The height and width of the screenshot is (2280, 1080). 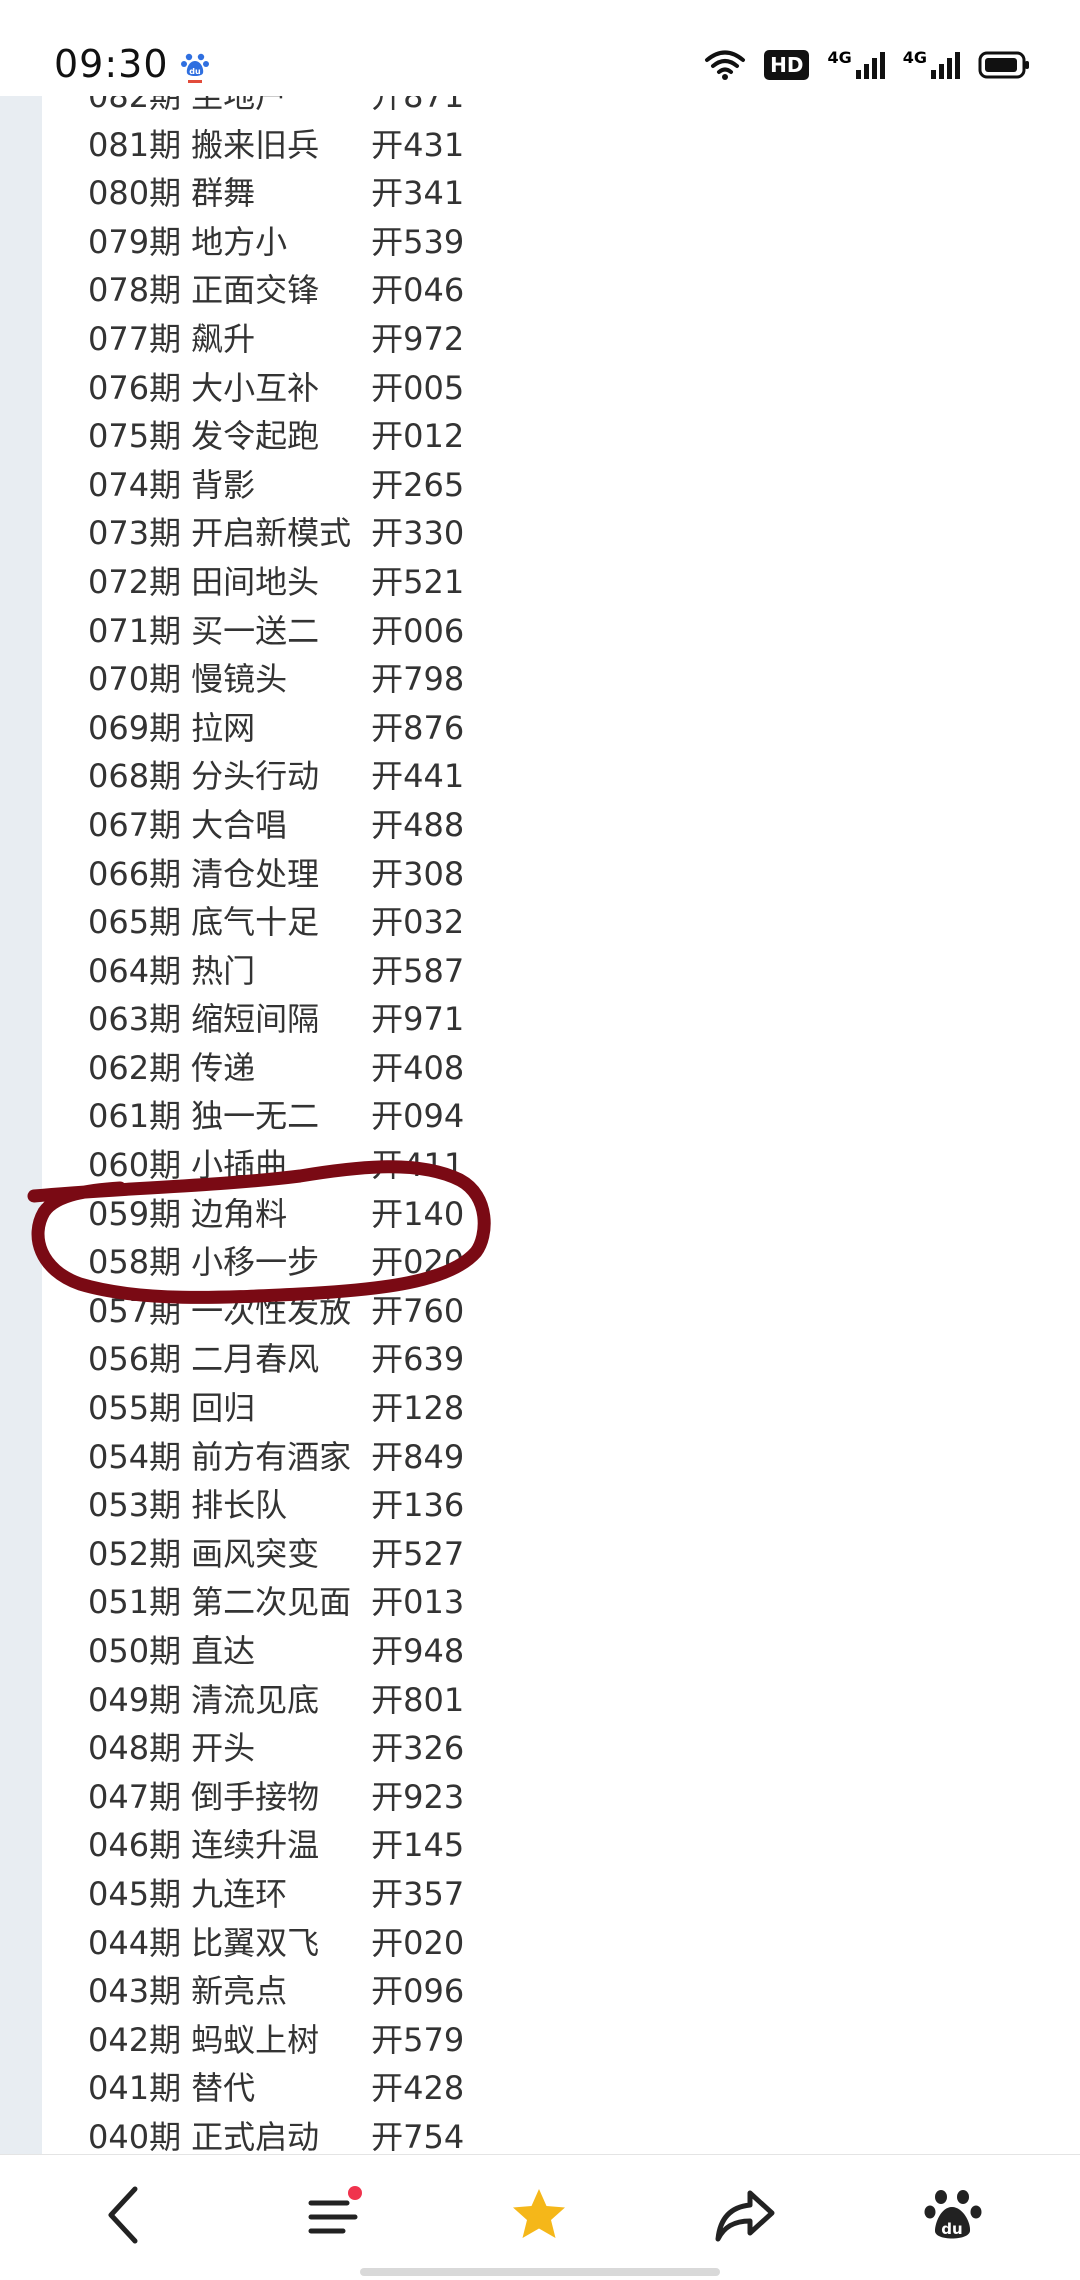 I want to click on list-item: 040期 正式启动 开754, so click(x=276, y=2133).